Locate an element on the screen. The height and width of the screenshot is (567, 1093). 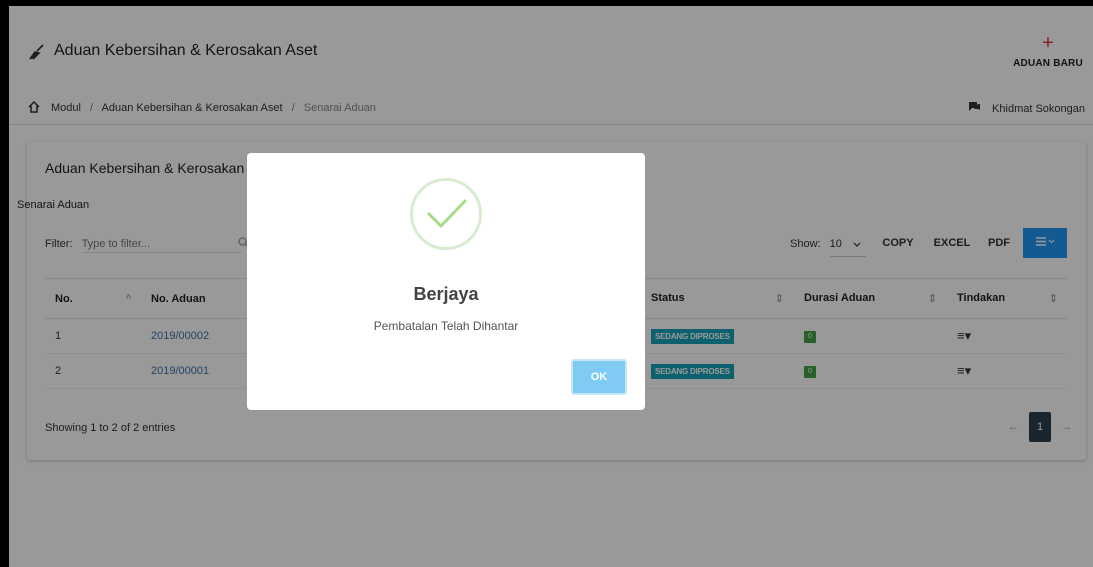
ok-button: OK is located at coordinates (599, 377).